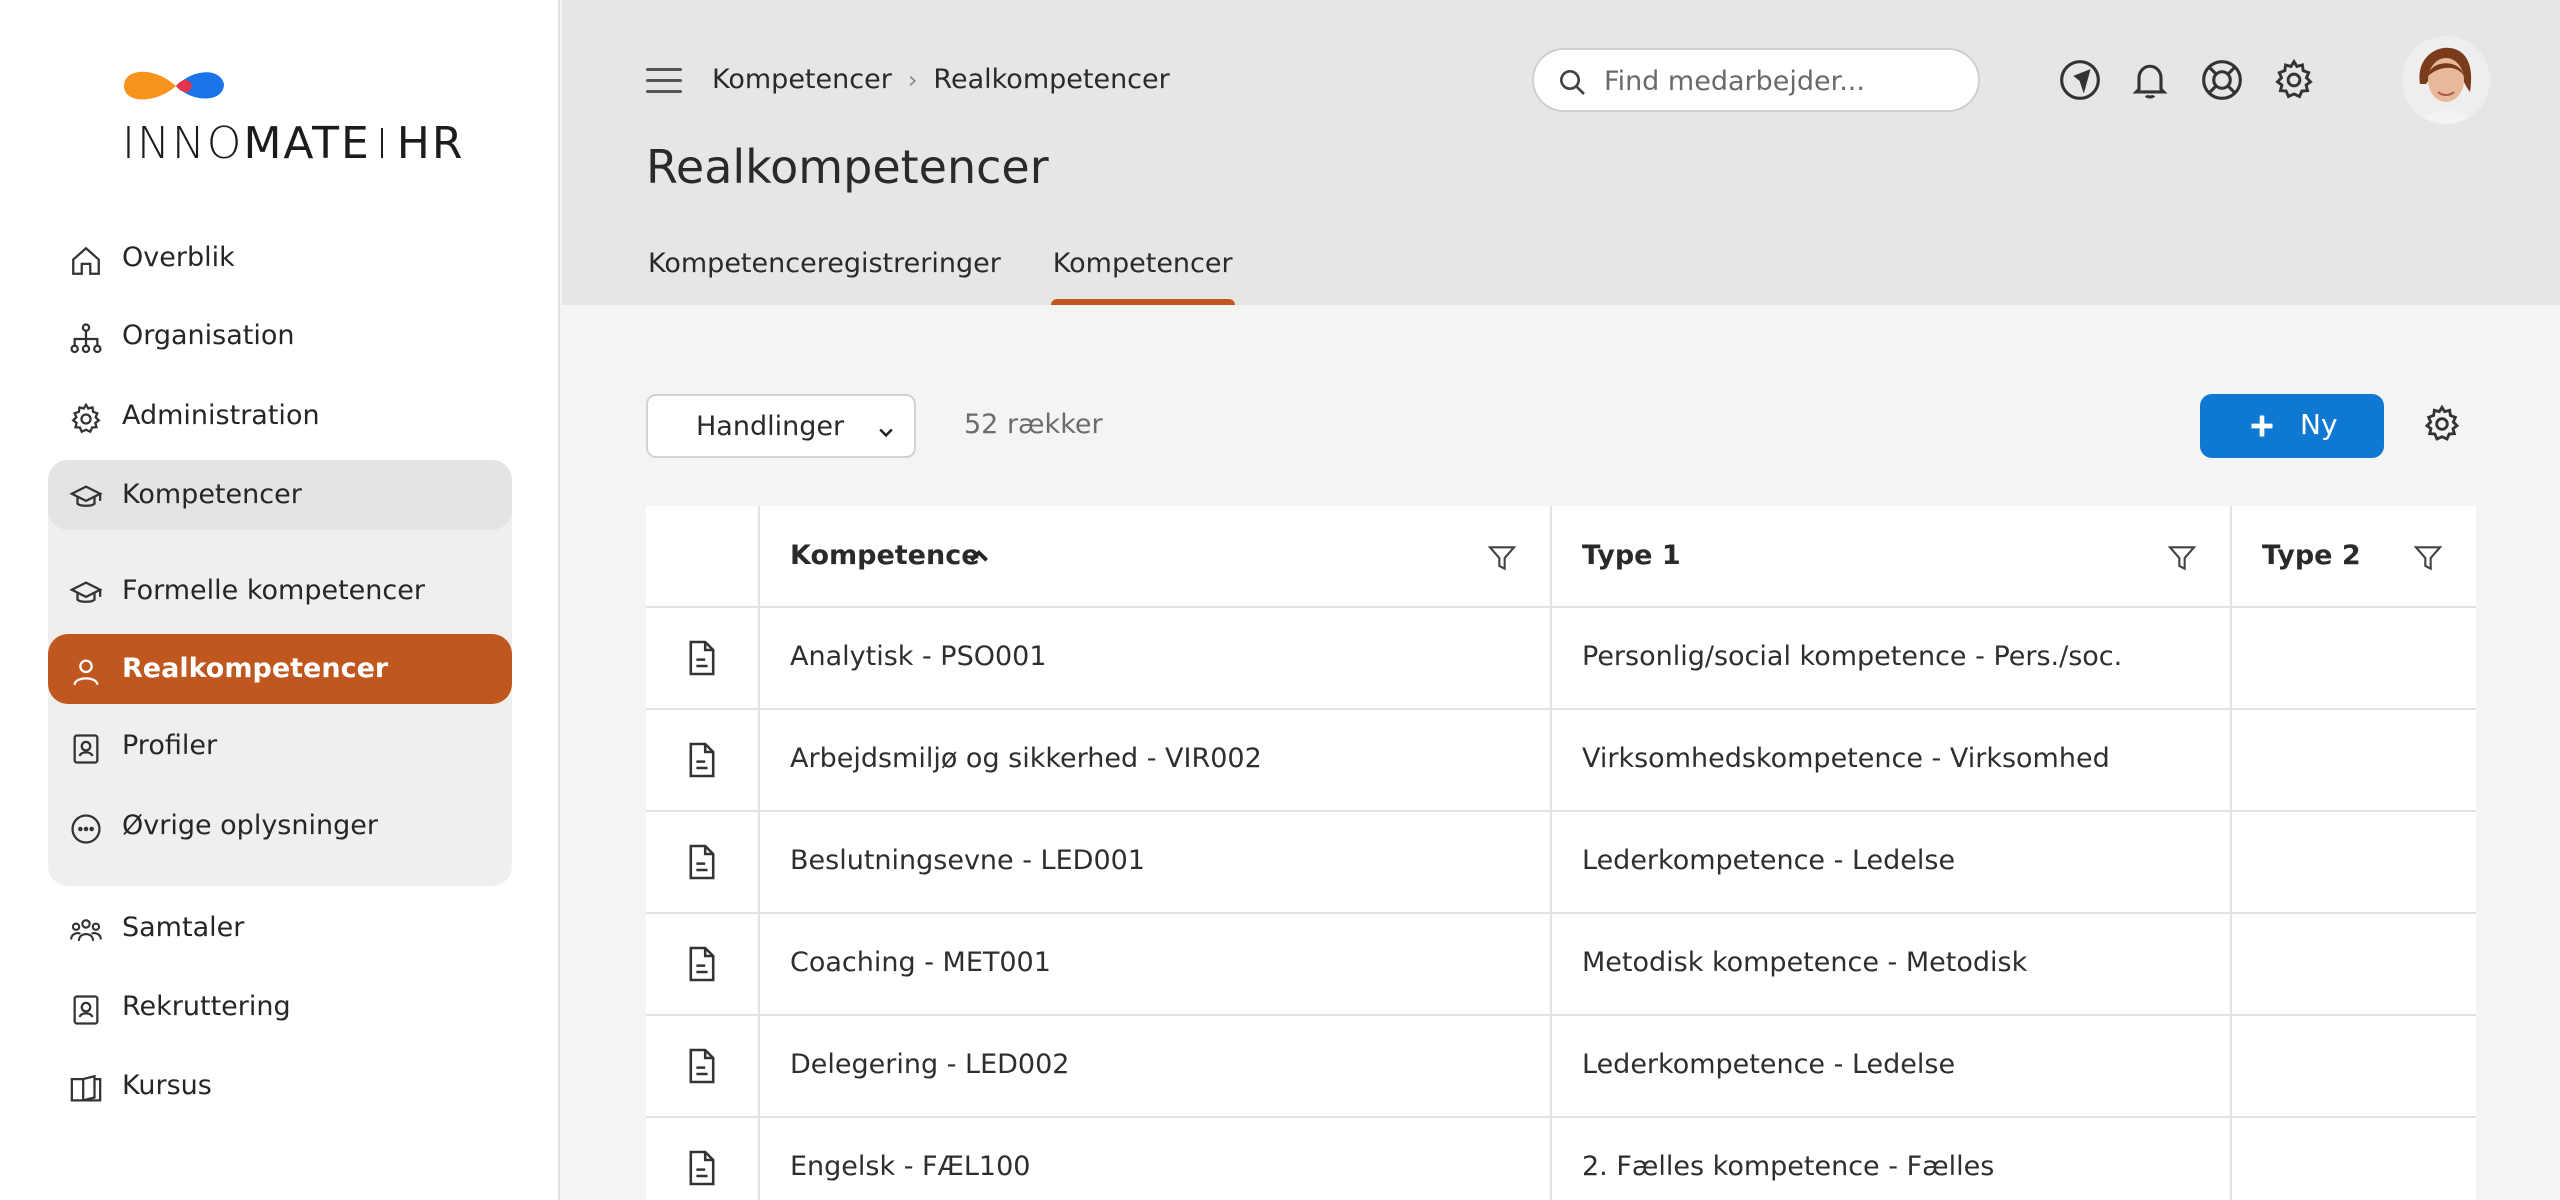 The height and width of the screenshot is (1200, 2560). I want to click on cell-type1: Personlig/social kompetence - Pers./soc., so click(1852, 656).